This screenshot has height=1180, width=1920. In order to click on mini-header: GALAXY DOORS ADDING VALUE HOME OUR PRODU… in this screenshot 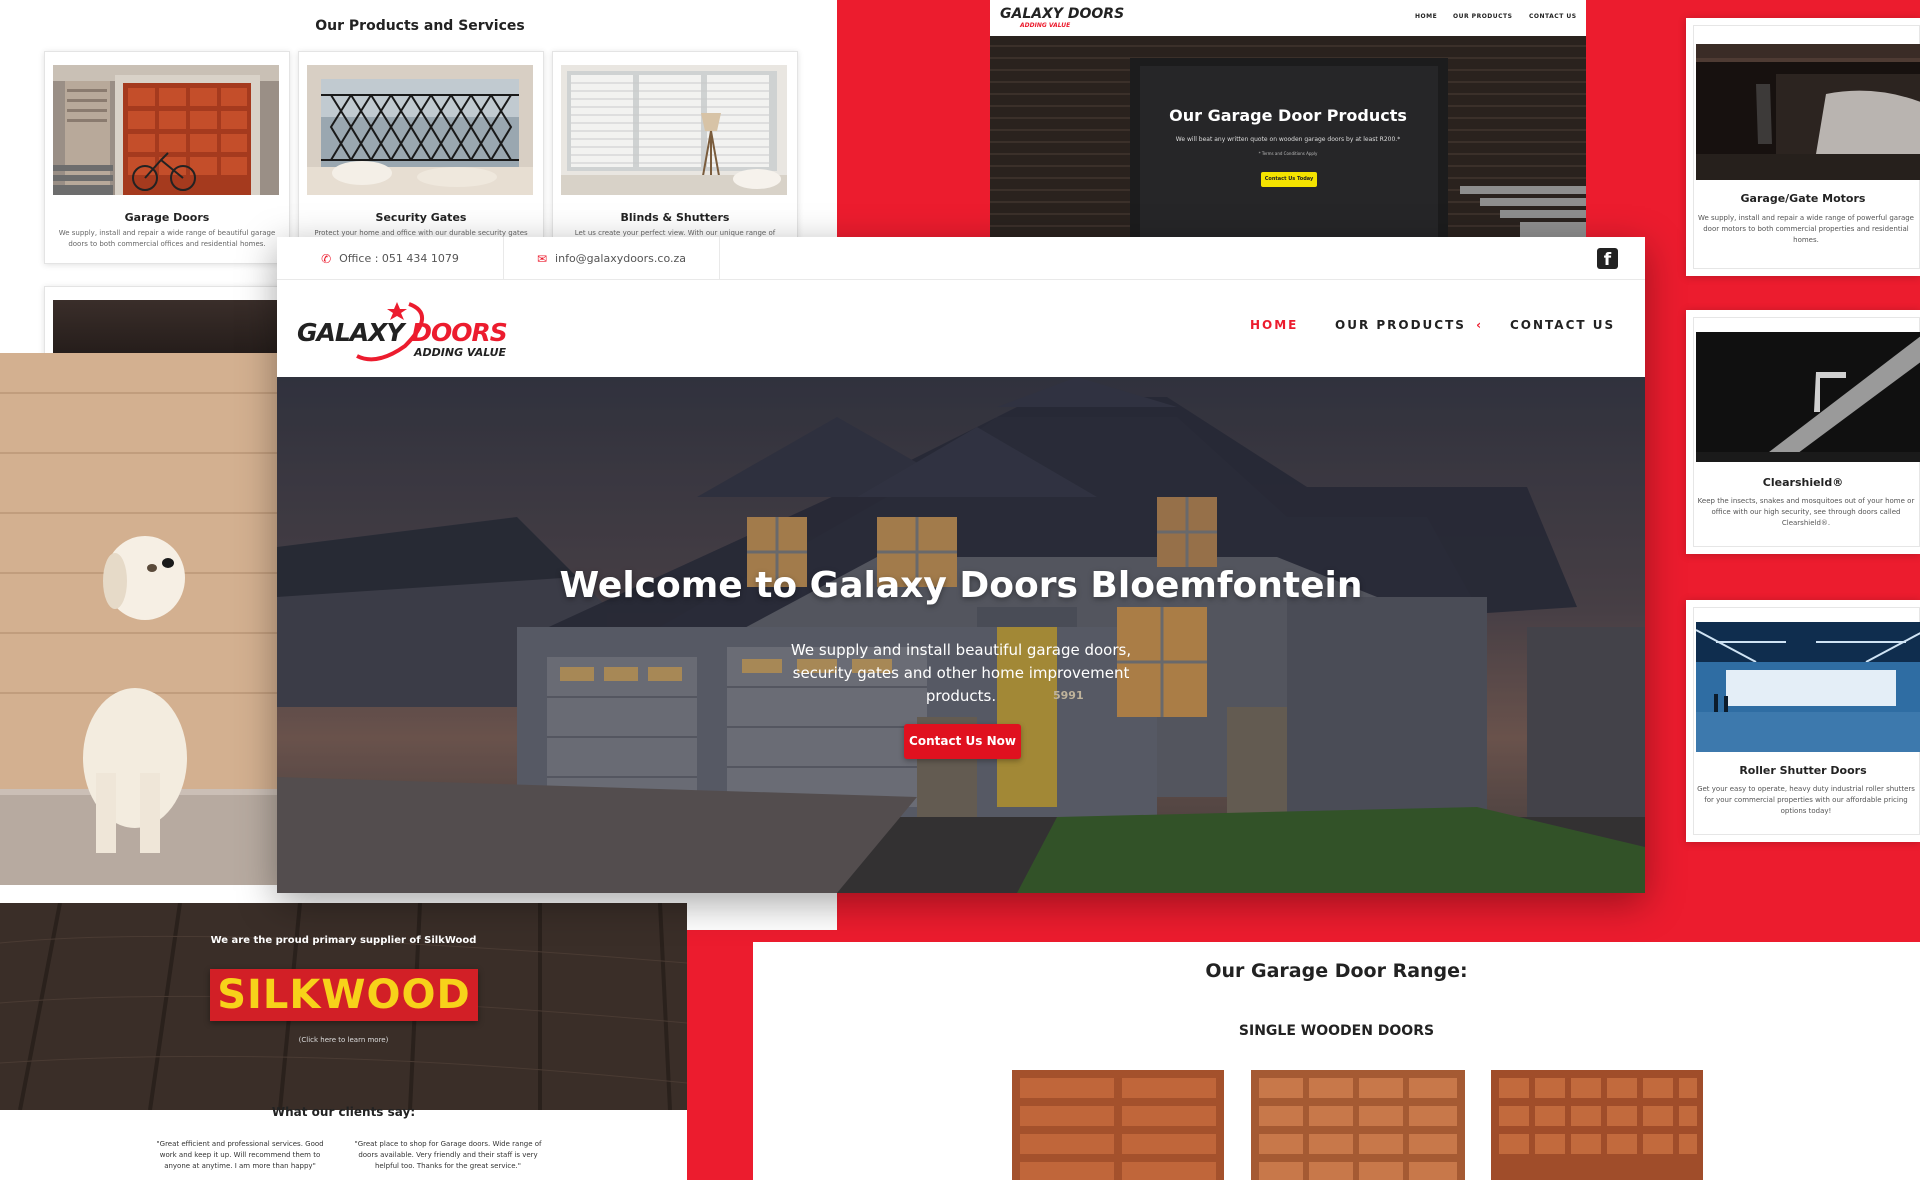, I will do `click(1288, 18)`.